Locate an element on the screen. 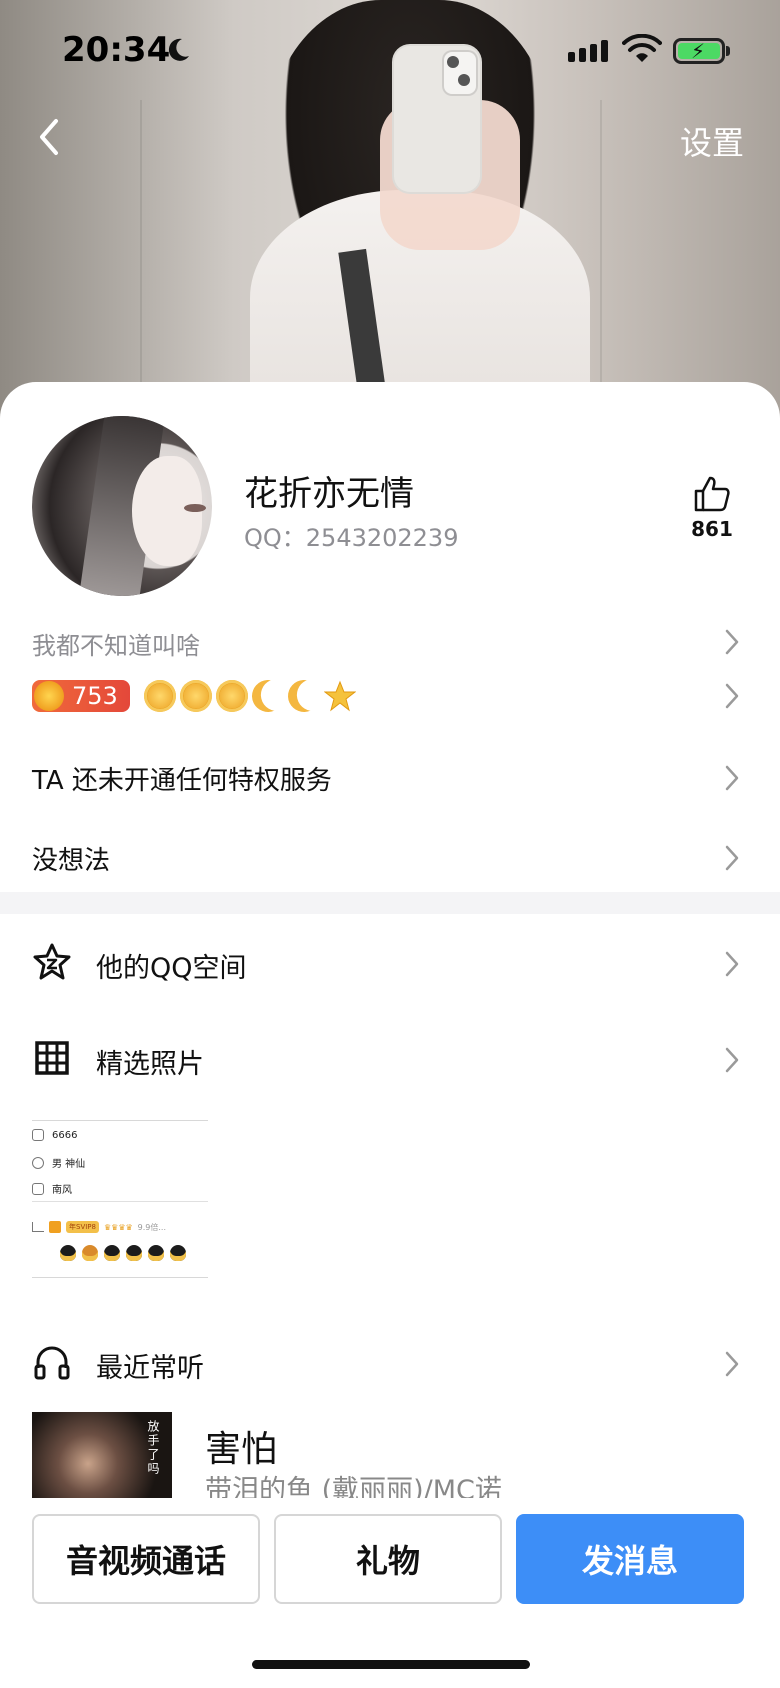 Image resolution: width=780 pixels, height=1688 pixels. privilege-row: TA 还未开通任何特权服务 is located at coordinates (390, 778).